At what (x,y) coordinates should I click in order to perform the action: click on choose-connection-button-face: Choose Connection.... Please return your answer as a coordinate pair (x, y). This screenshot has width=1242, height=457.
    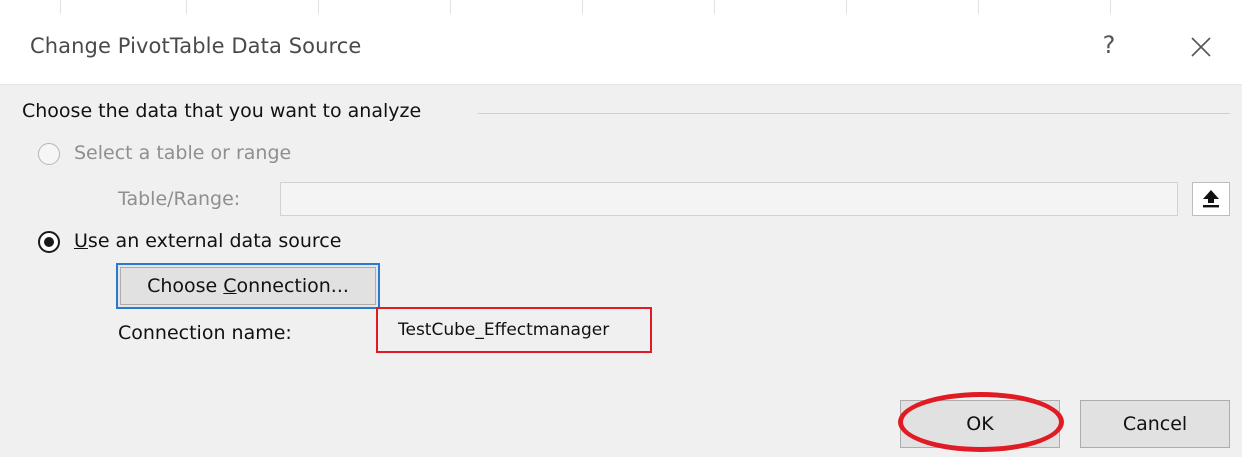
    Looking at the image, I should click on (248, 286).